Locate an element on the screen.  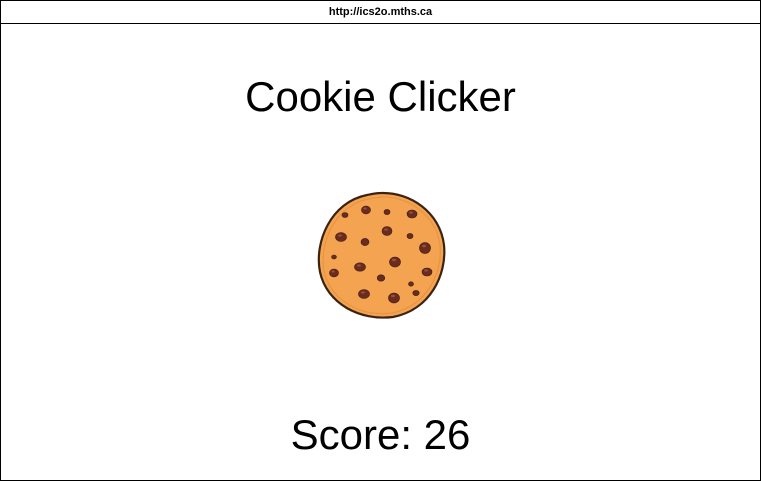
cookie-icon is located at coordinates (381, 255).